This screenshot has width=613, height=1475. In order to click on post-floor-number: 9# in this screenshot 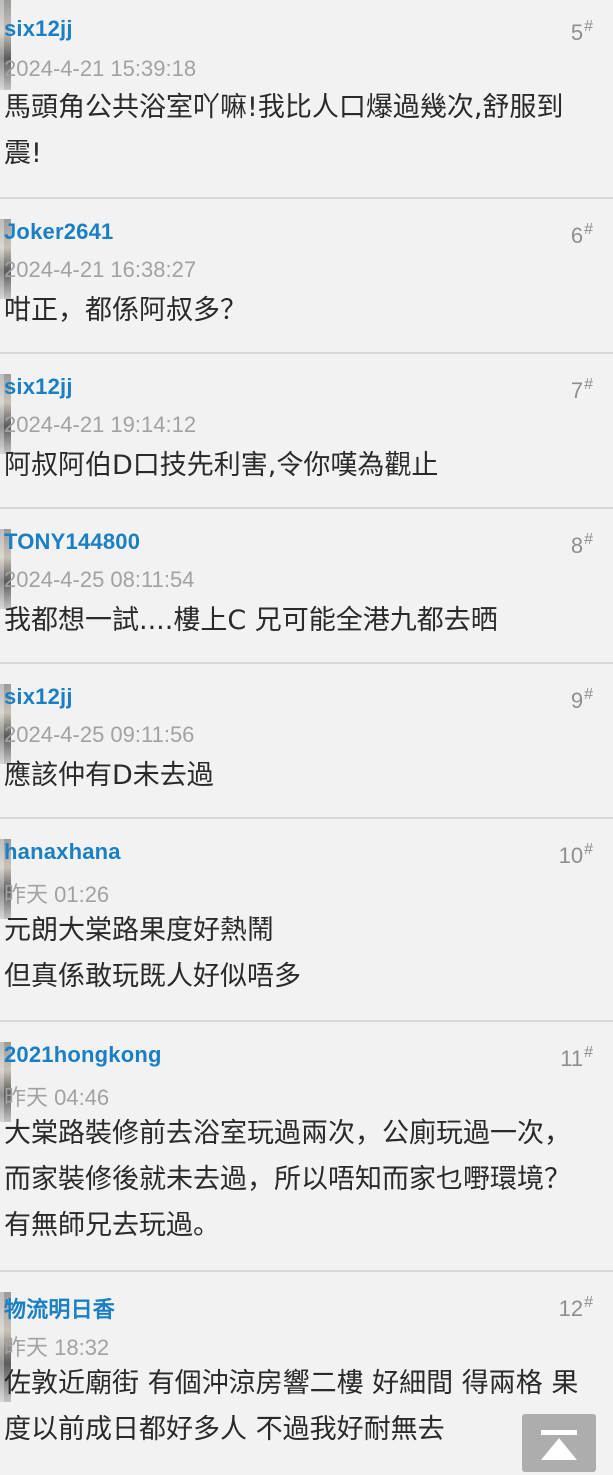, I will do `click(582, 700)`.